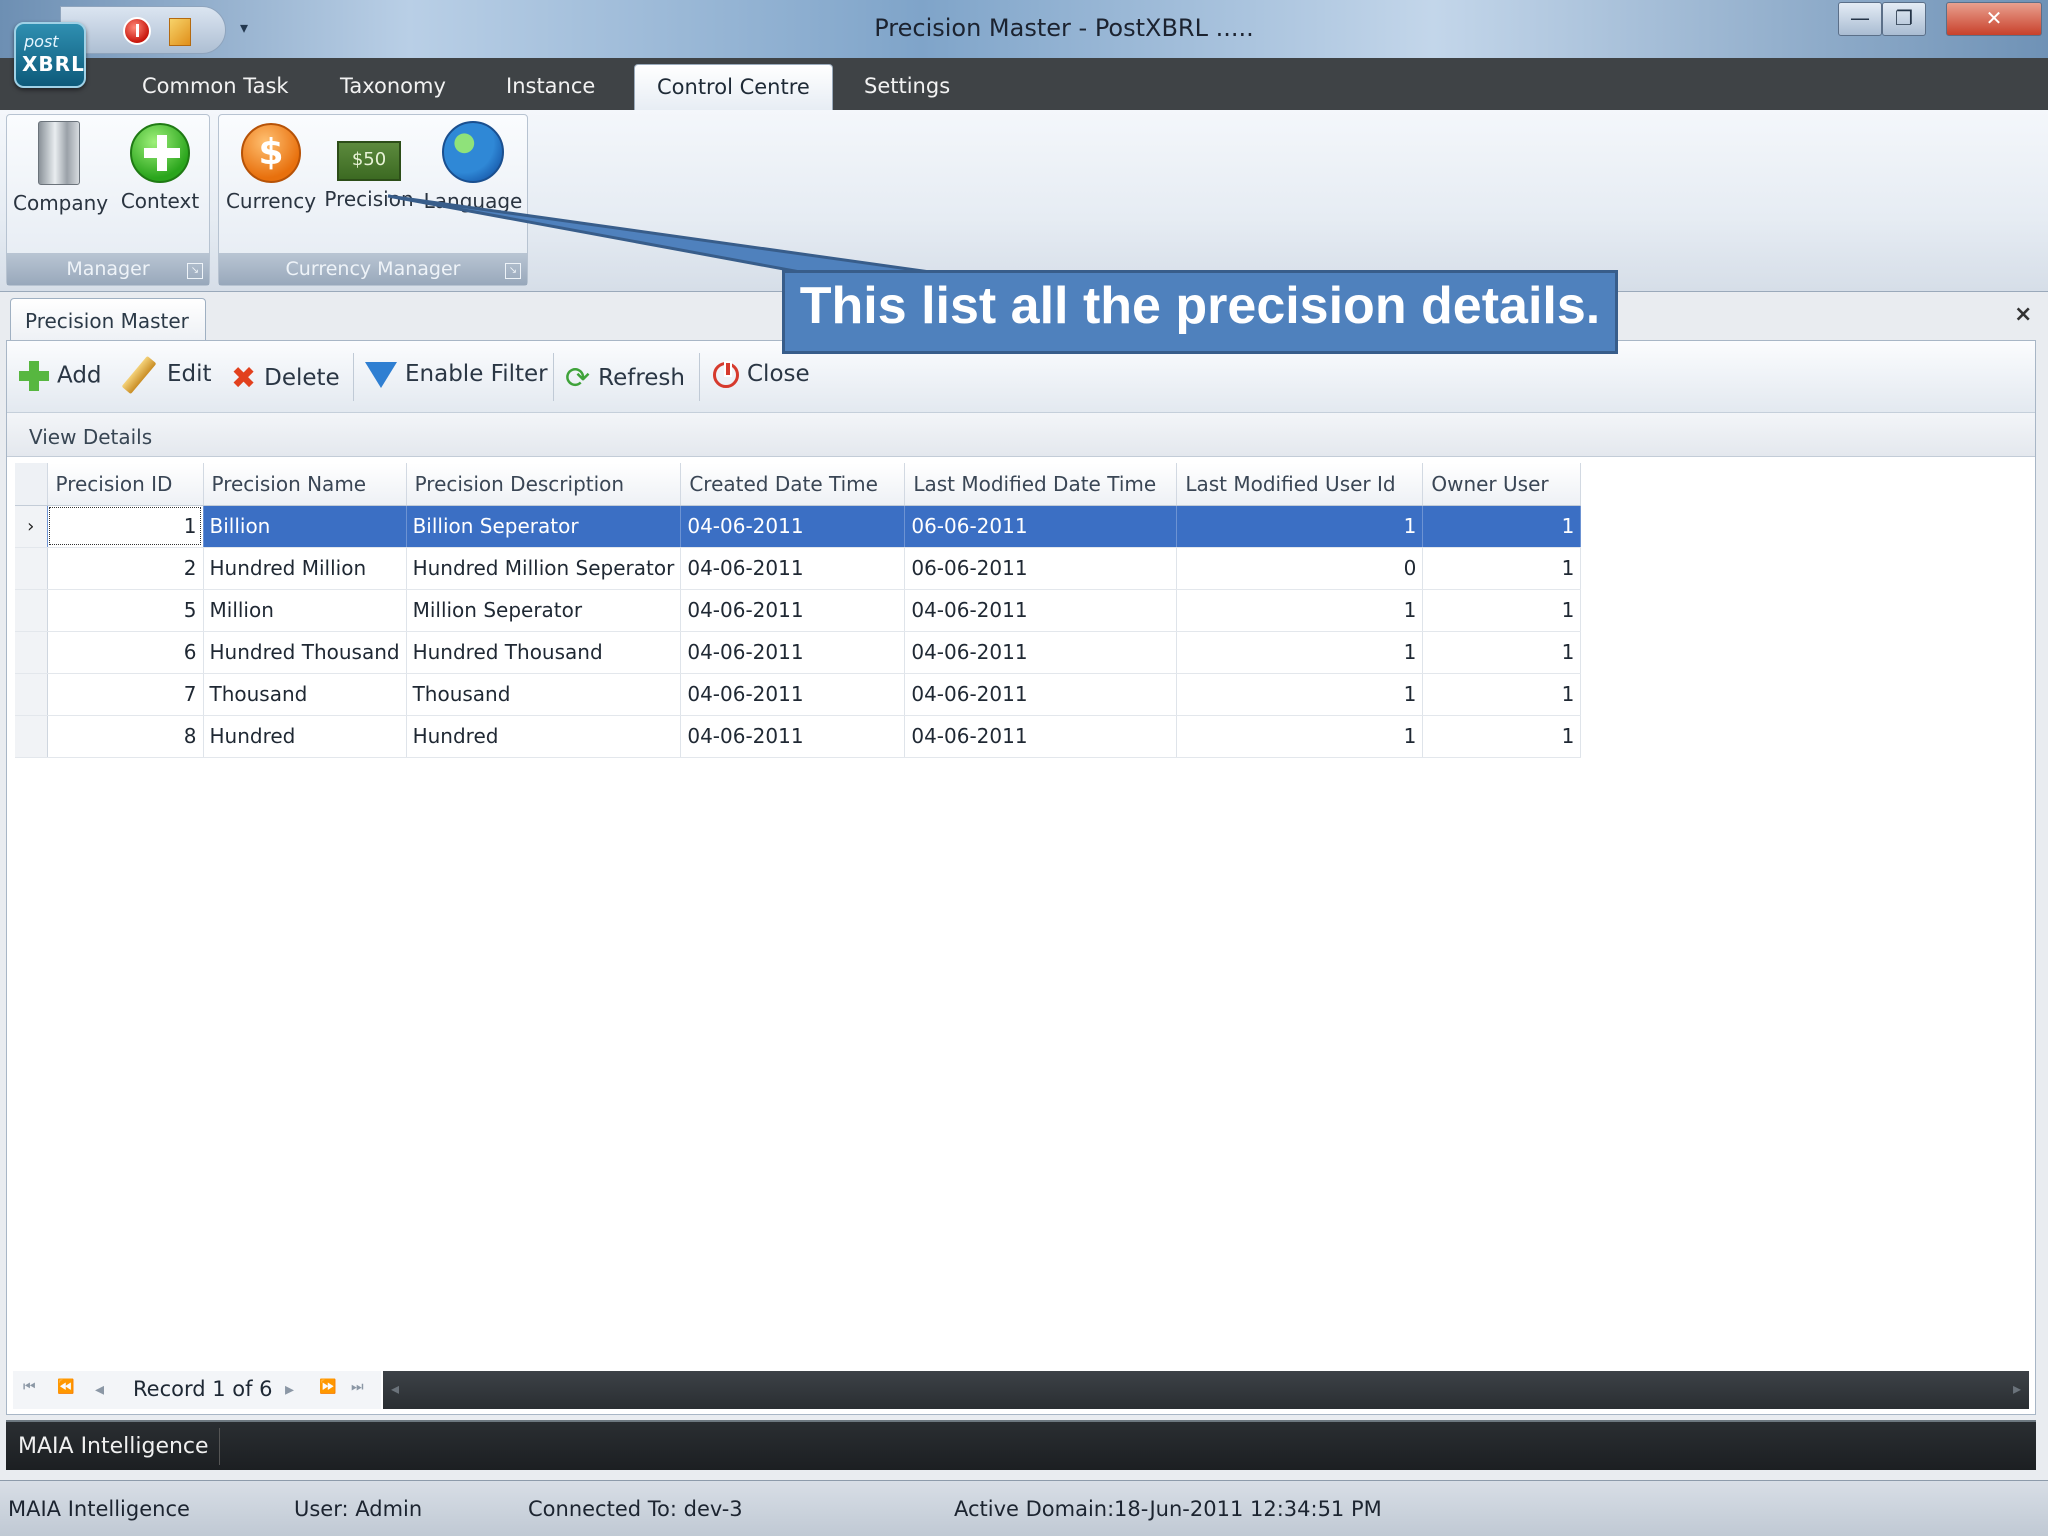 The height and width of the screenshot is (1536, 2048). I want to click on add-context-icon, so click(160, 153).